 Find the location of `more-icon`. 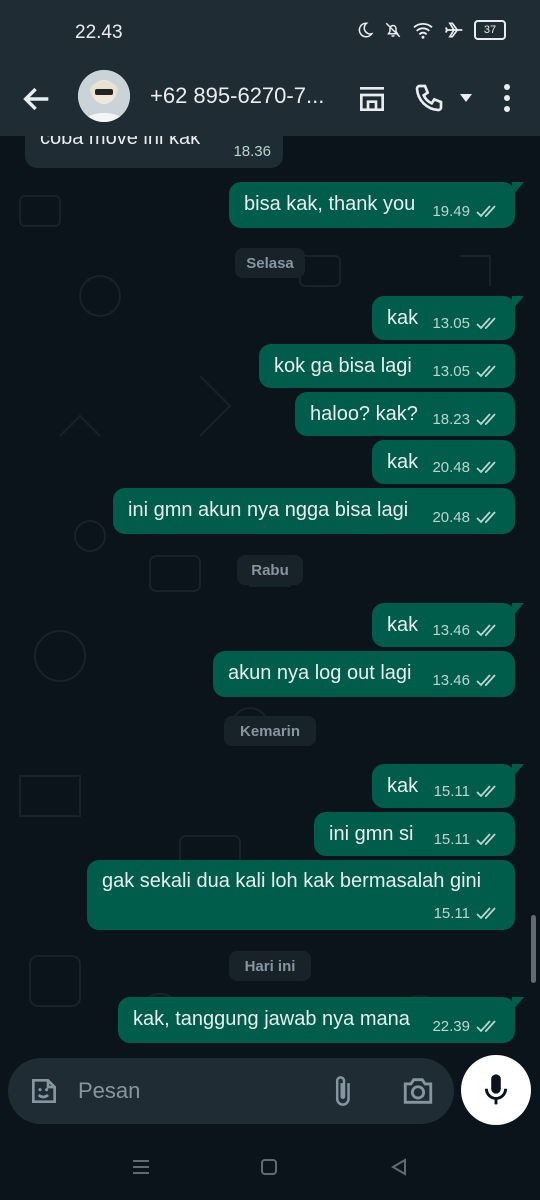

more-icon is located at coordinates (507, 98).